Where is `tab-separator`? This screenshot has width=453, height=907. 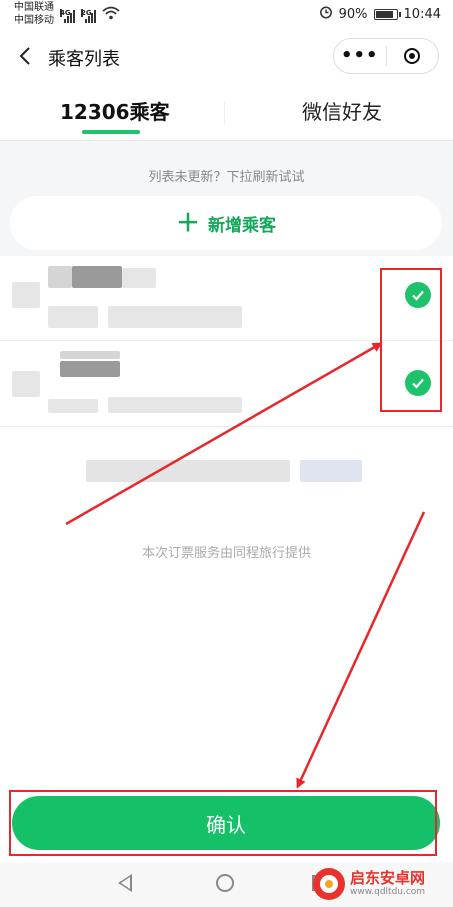 tab-separator is located at coordinates (224, 113).